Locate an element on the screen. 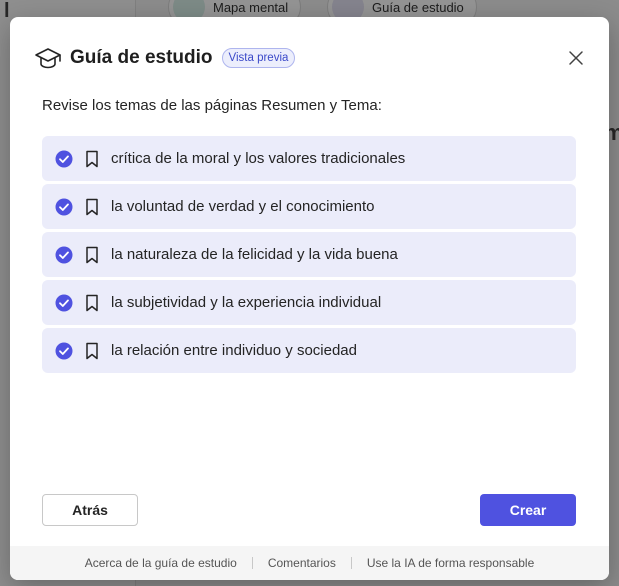 The image size is (619, 586). close-button is located at coordinates (576, 58).